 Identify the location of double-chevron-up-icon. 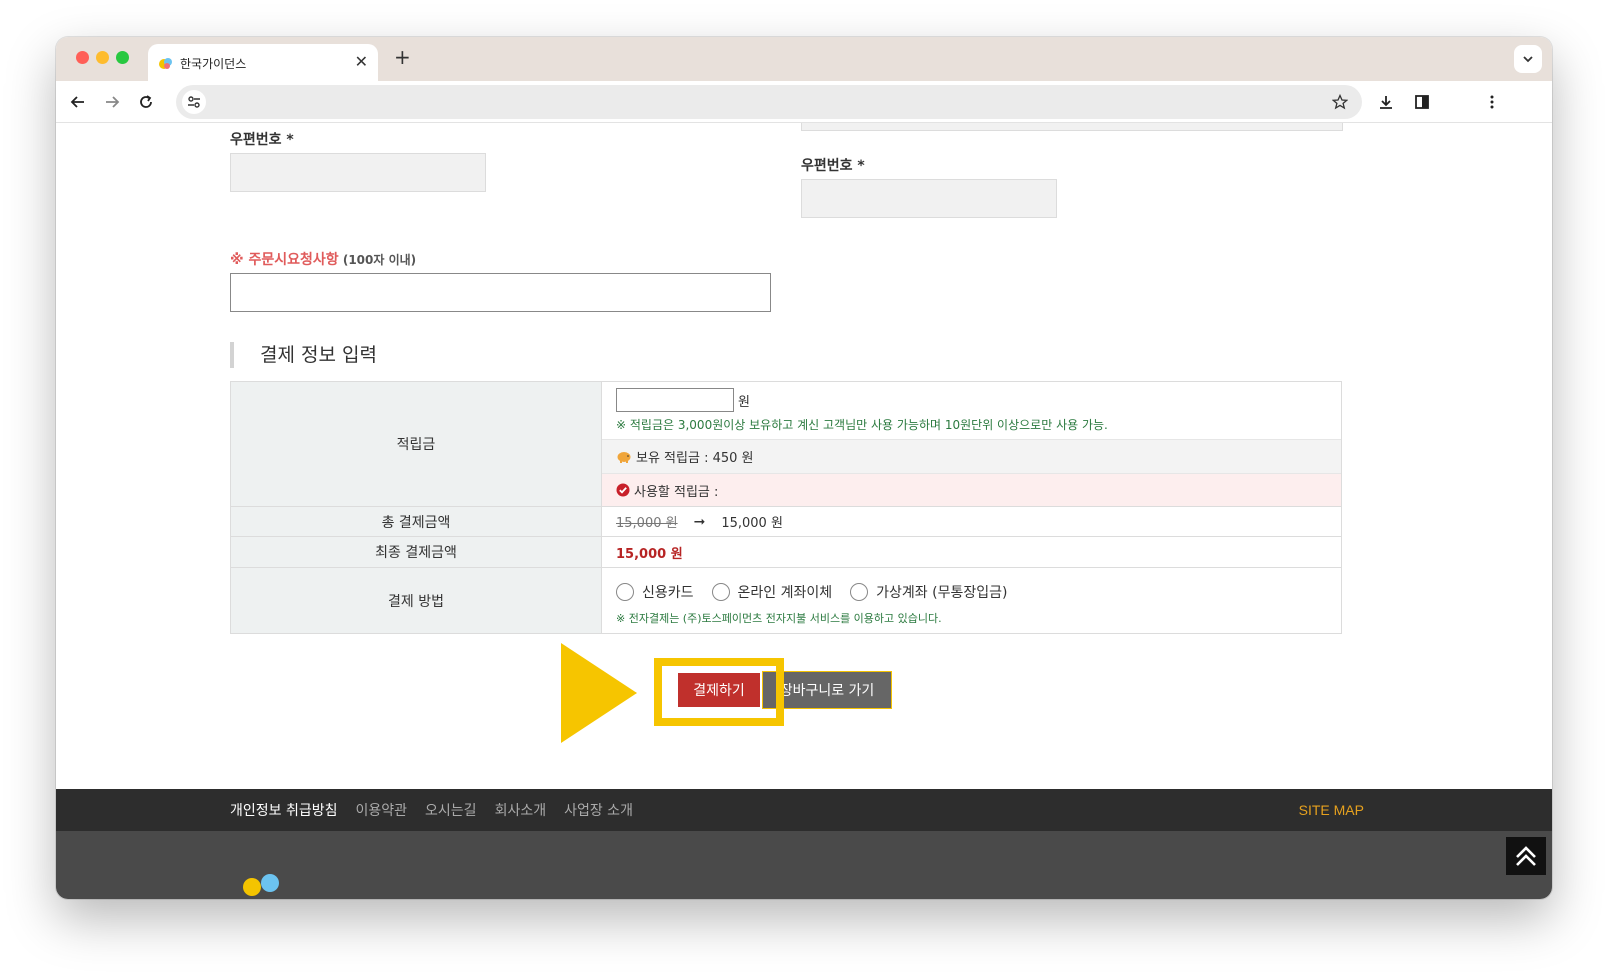
(1526, 856).